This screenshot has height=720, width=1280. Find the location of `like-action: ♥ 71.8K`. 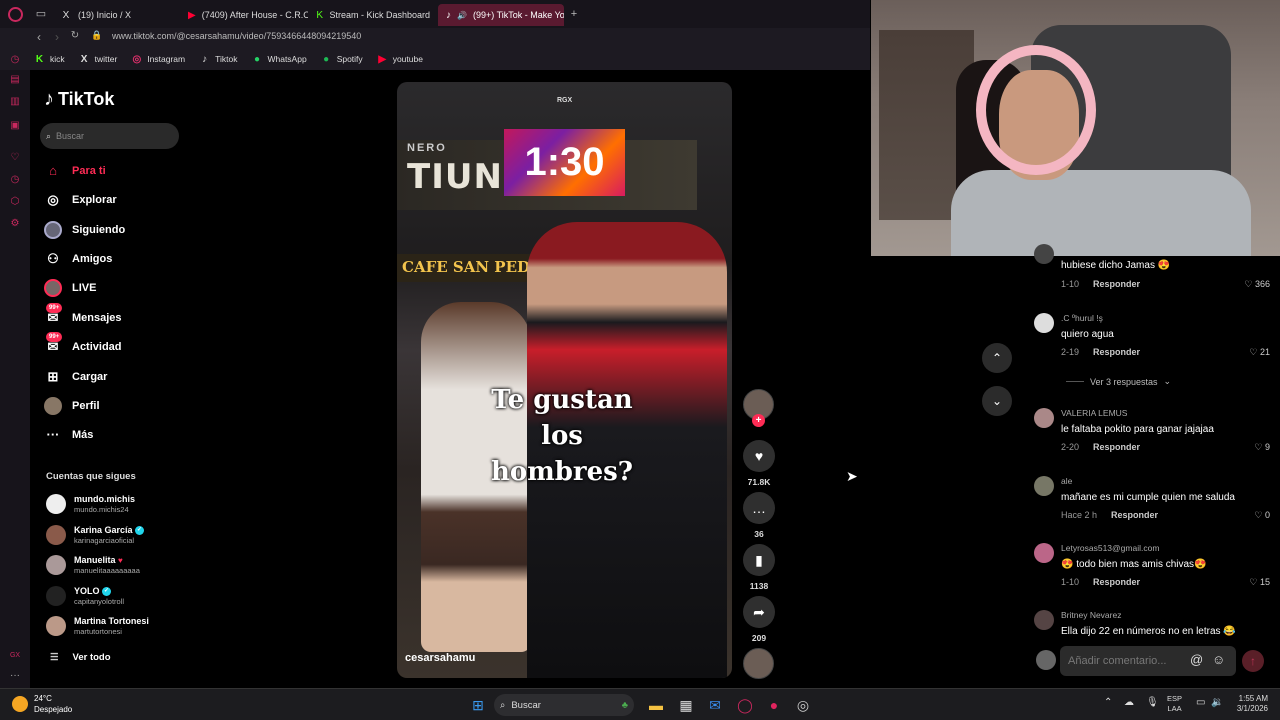

like-action: ♥ 71.8K is located at coordinates (759, 463).